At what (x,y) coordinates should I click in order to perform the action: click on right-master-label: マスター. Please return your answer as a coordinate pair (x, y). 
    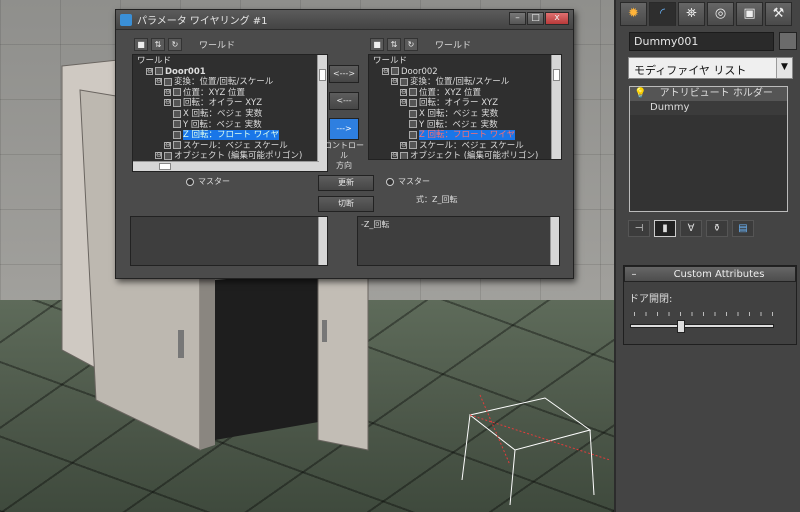
    Looking at the image, I should click on (414, 181).